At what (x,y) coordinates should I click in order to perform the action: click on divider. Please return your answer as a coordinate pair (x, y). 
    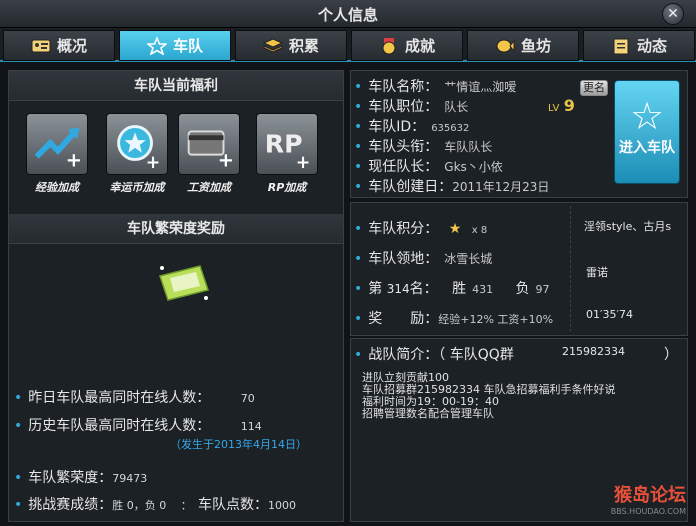
    Looking at the image, I should click on (570, 269).